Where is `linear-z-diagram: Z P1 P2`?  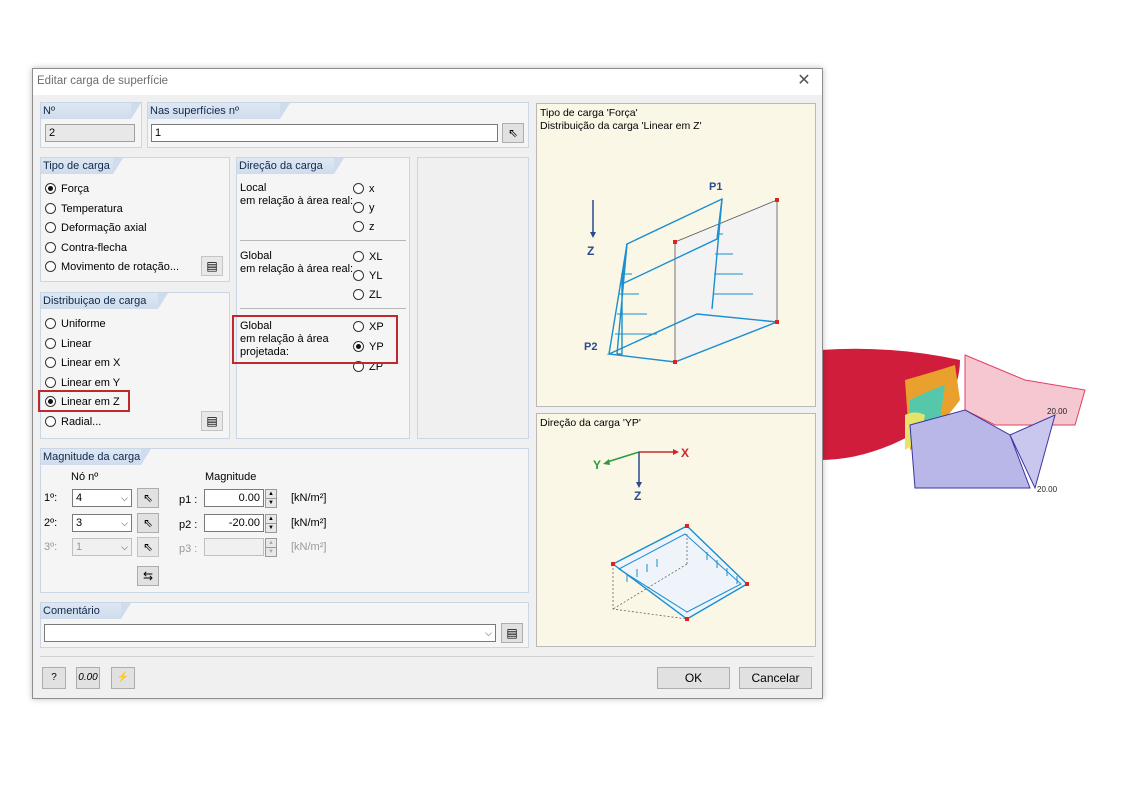 linear-z-diagram: Z P1 P2 is located at coordinates (681, 272).